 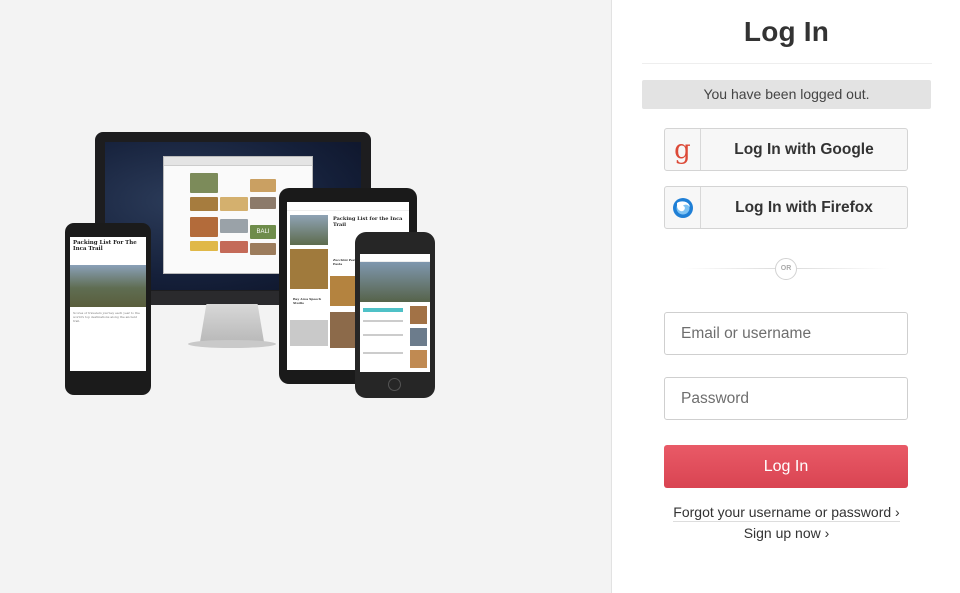 What do you see at coordinates (108, 286) in the screenshot?
I see `mountain-photo` at bounding box center [108, 286].